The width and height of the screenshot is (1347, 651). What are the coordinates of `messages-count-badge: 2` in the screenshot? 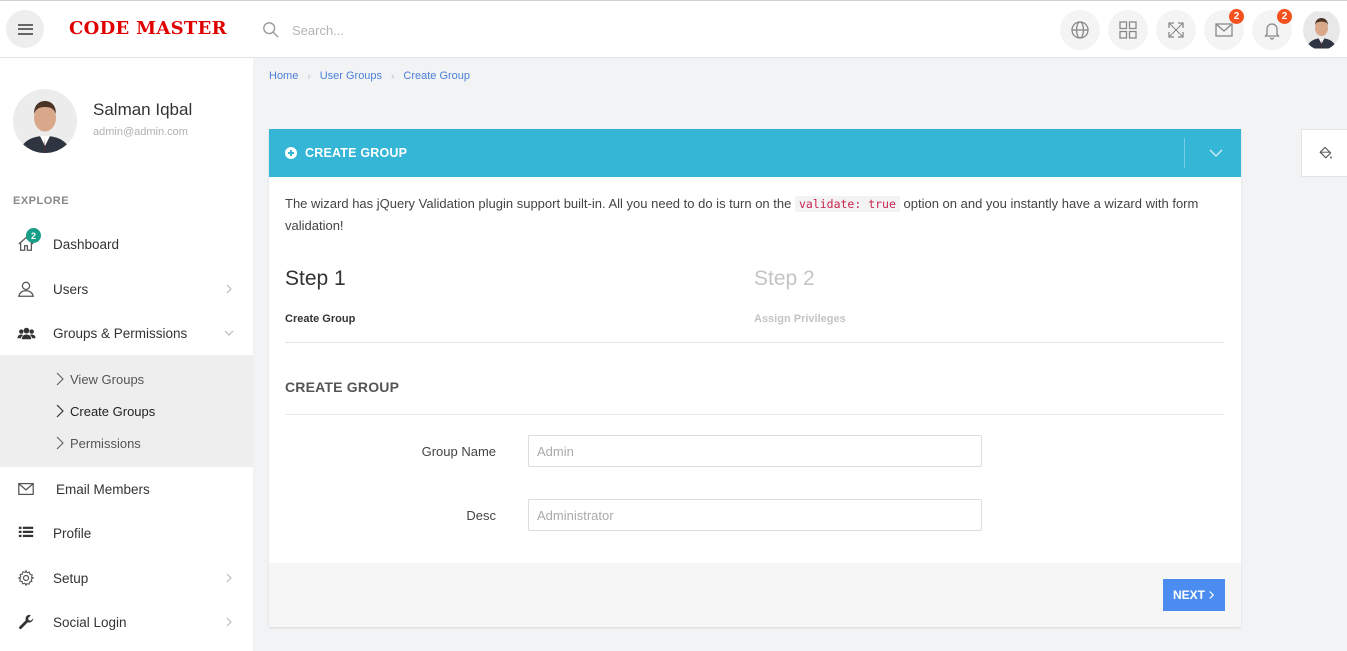 It's located at (1236, 16).